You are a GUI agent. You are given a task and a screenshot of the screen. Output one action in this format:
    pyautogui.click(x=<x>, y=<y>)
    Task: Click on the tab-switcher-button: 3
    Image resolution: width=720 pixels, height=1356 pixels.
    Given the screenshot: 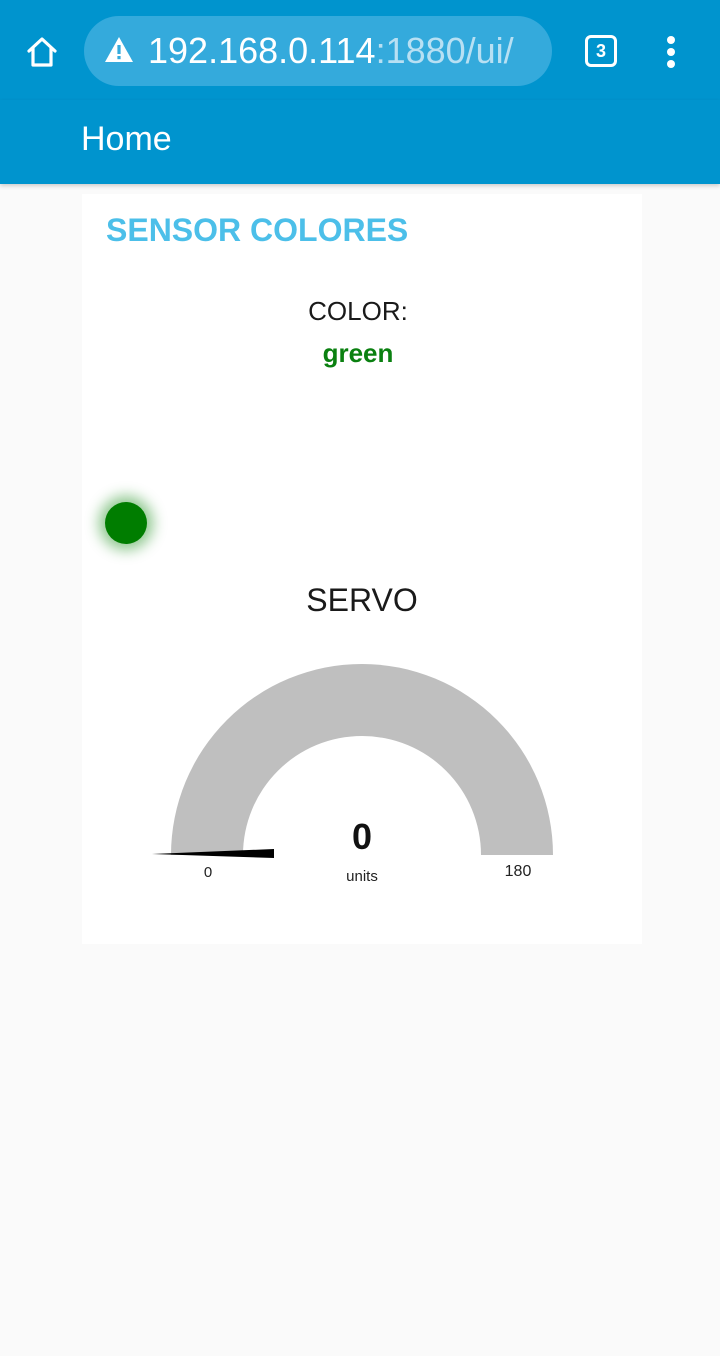 What is the action you would take?
    pyautogui.click(x=601, y=51)
    